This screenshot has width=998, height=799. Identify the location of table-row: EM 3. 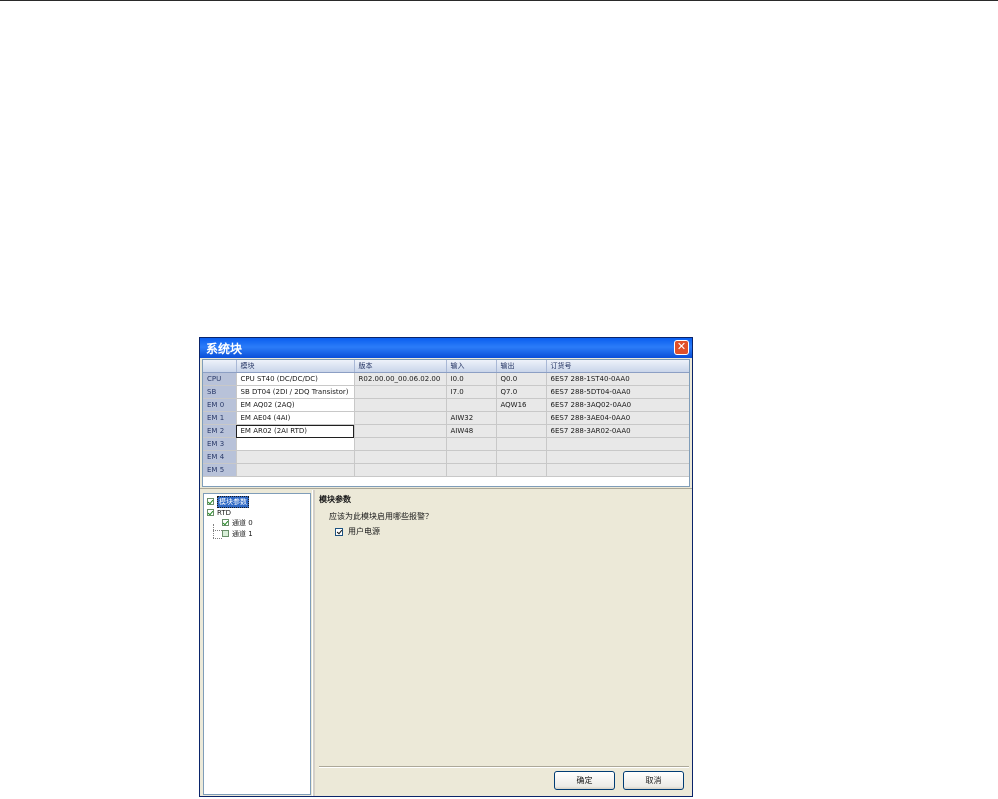
(446, 444).